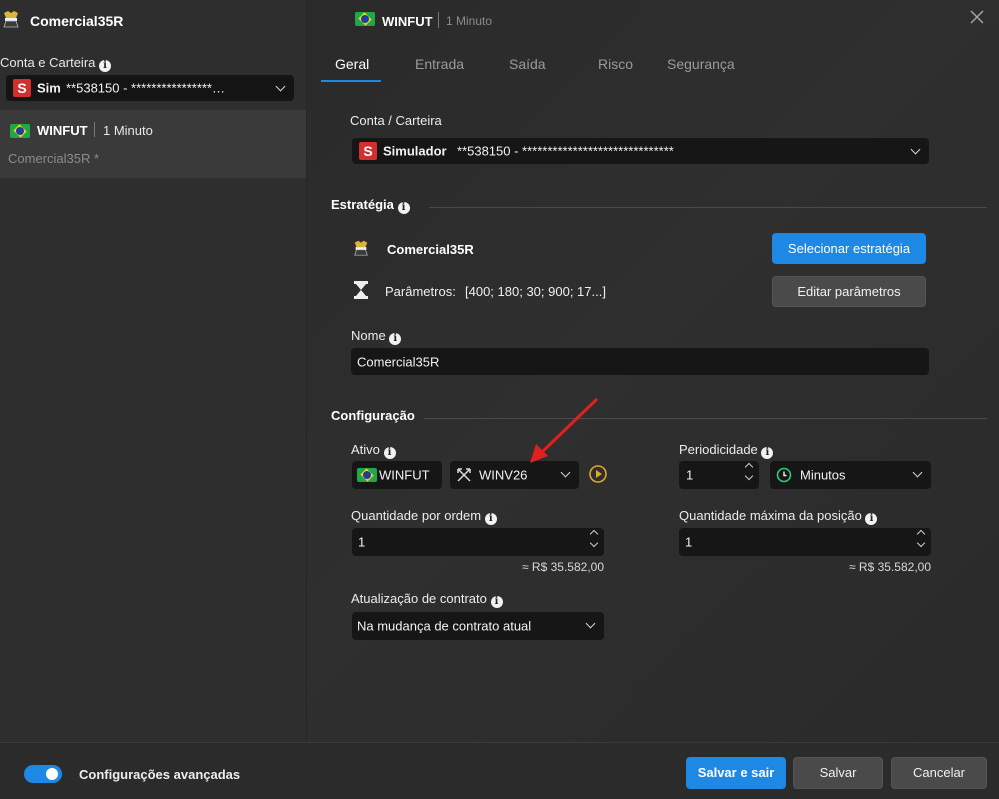 The width and height of the screenshot is (999, 799). Describe the element at coordinates (770, 515) in the screenshot. I see `max-qty-label-text: Quantidade máxima da posição` at that location.